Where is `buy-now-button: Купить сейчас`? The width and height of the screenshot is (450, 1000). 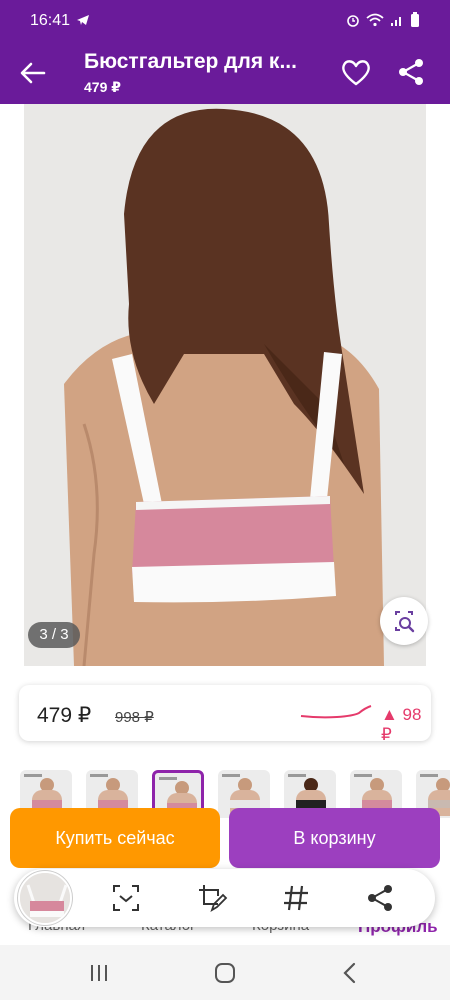 buy-now-button: Купить сейчас is located at coordinates (115, 838).